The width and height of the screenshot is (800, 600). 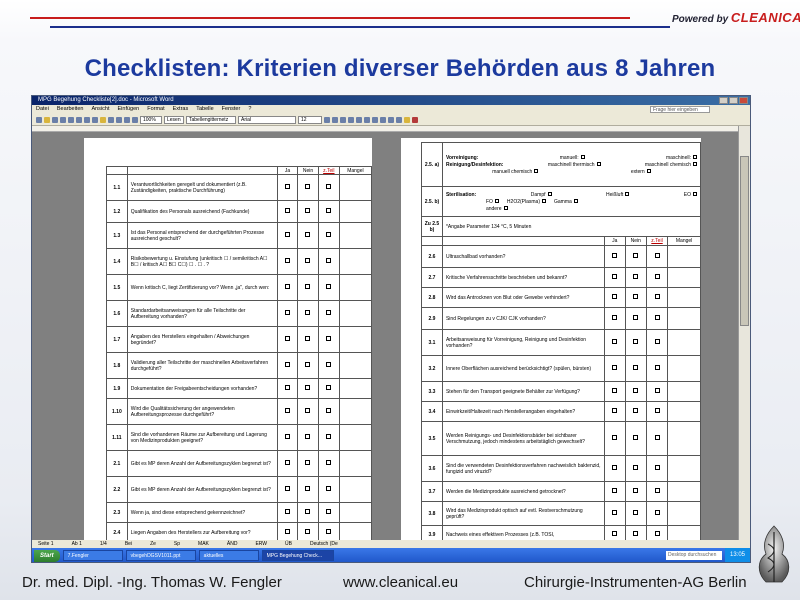 I want to click on columns-icon, so click(x=135, y=119).